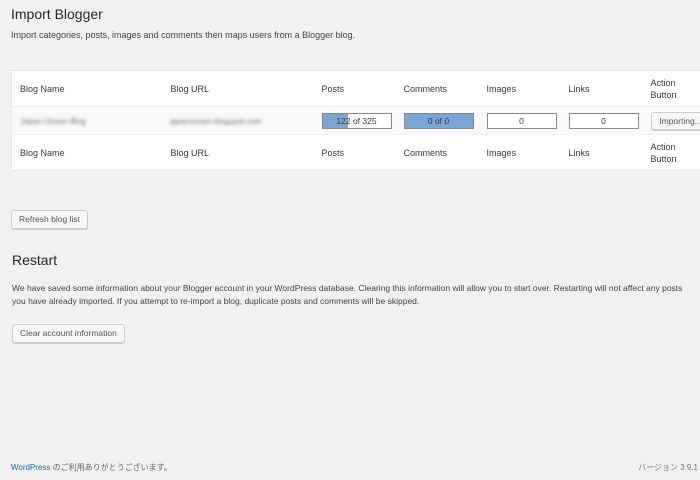  What do you see at coordinates (190, 88) in the screenshot?
I see `column-header-blog-url: Blog URL` at bounding box center [190, 88].